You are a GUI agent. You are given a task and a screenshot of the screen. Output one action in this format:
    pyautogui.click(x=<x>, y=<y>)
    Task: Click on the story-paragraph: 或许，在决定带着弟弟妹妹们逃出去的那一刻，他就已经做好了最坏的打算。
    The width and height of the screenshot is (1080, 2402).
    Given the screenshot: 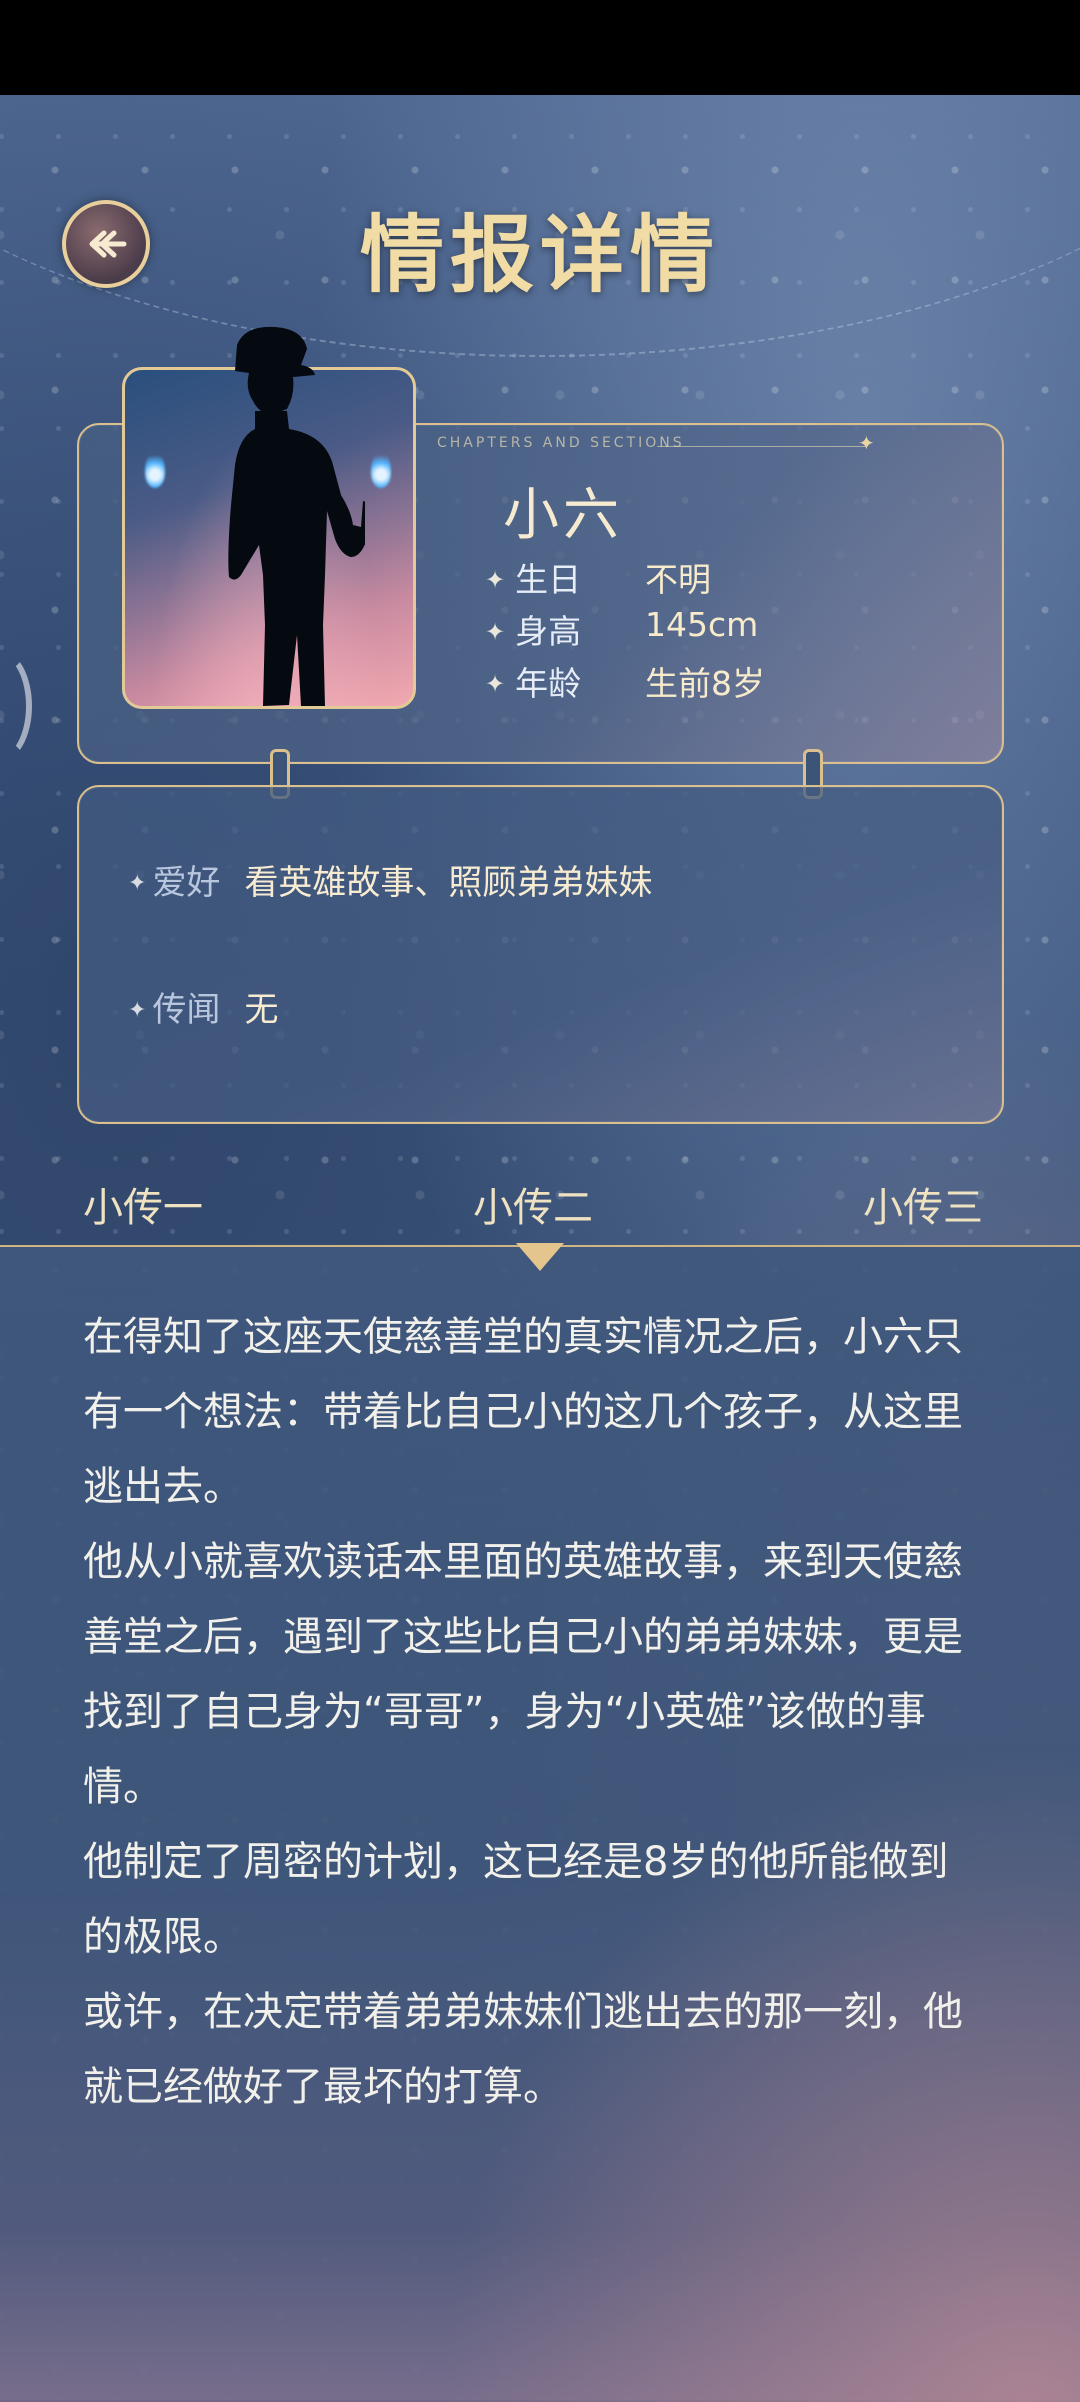 What is the action you would take?
    pyautogui.click(x=523, y=2049)
    